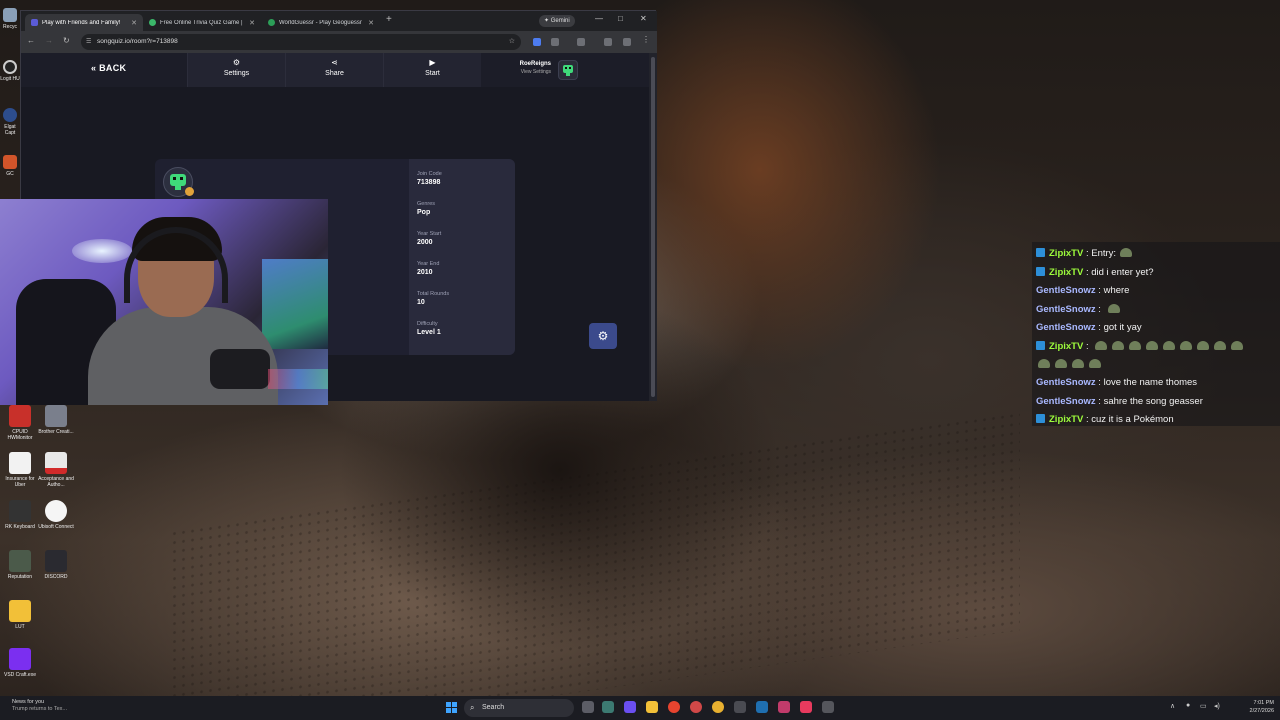  What do you see at coordinates (10, 166) in the screenshot?
I see `desktop-icon-gc: GC` at bounding box center [10, 166].